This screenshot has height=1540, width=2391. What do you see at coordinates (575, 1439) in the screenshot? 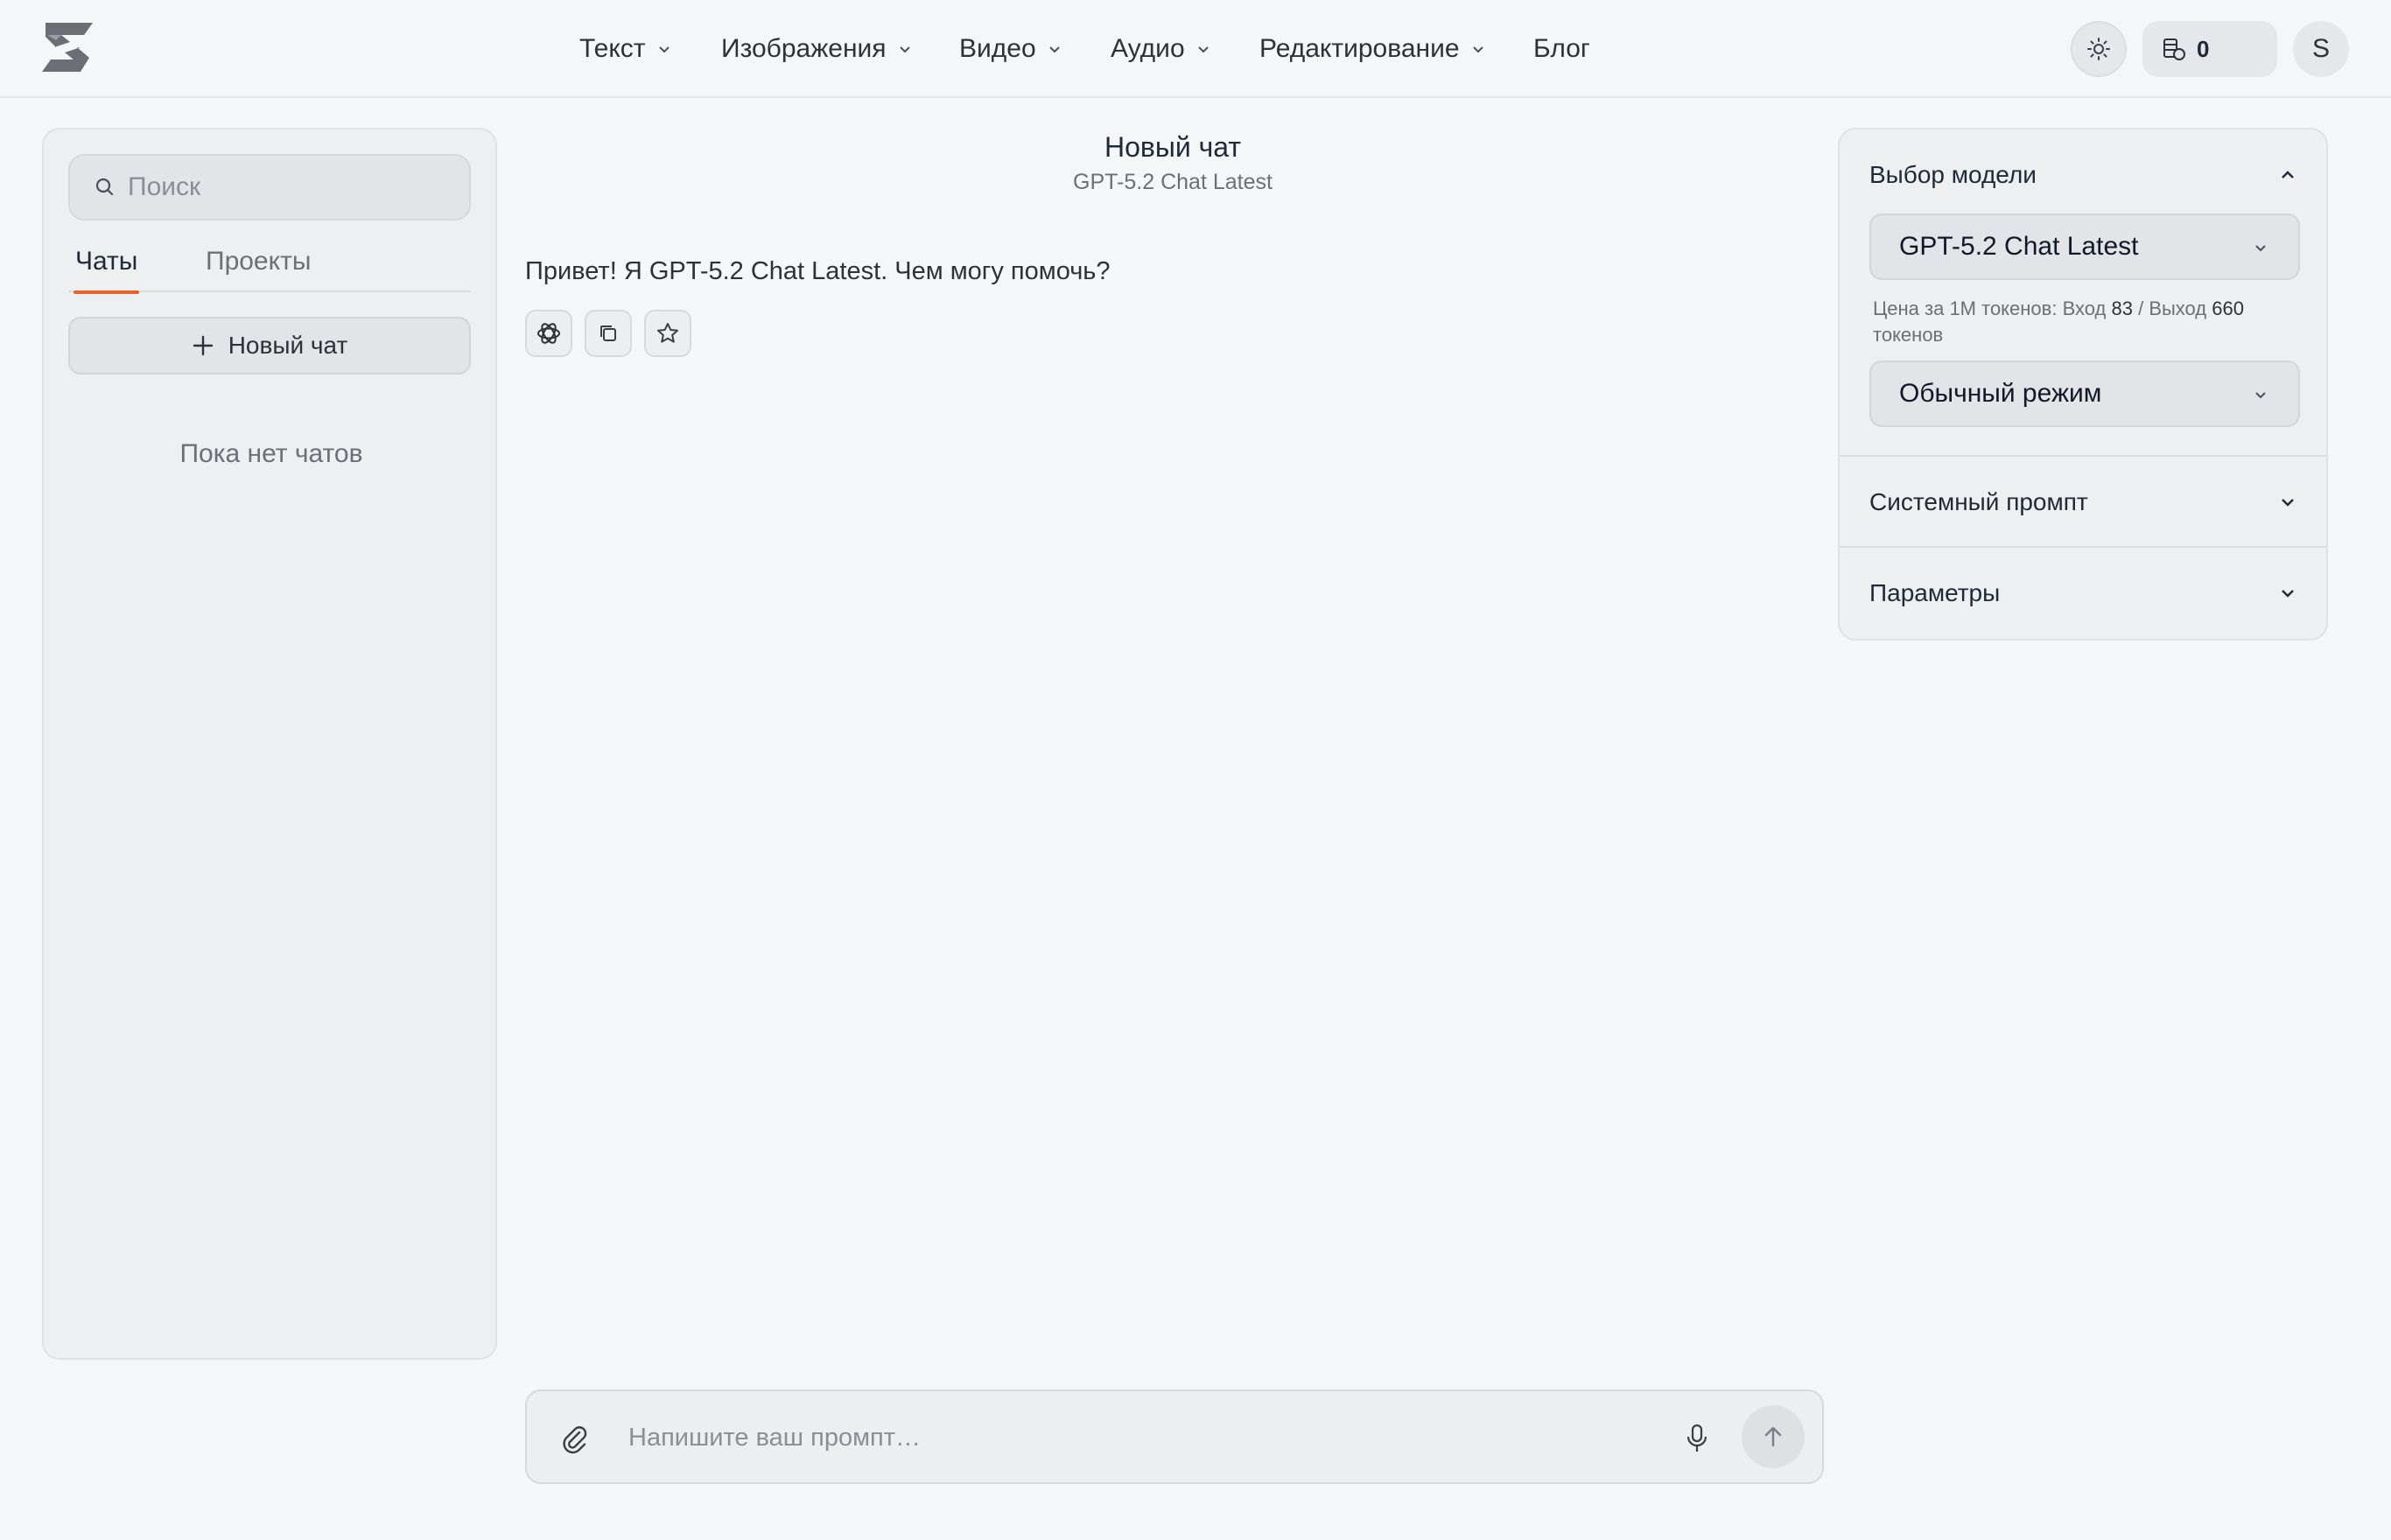
I see `paperclip-icon` at bounding box center [575, 1439].